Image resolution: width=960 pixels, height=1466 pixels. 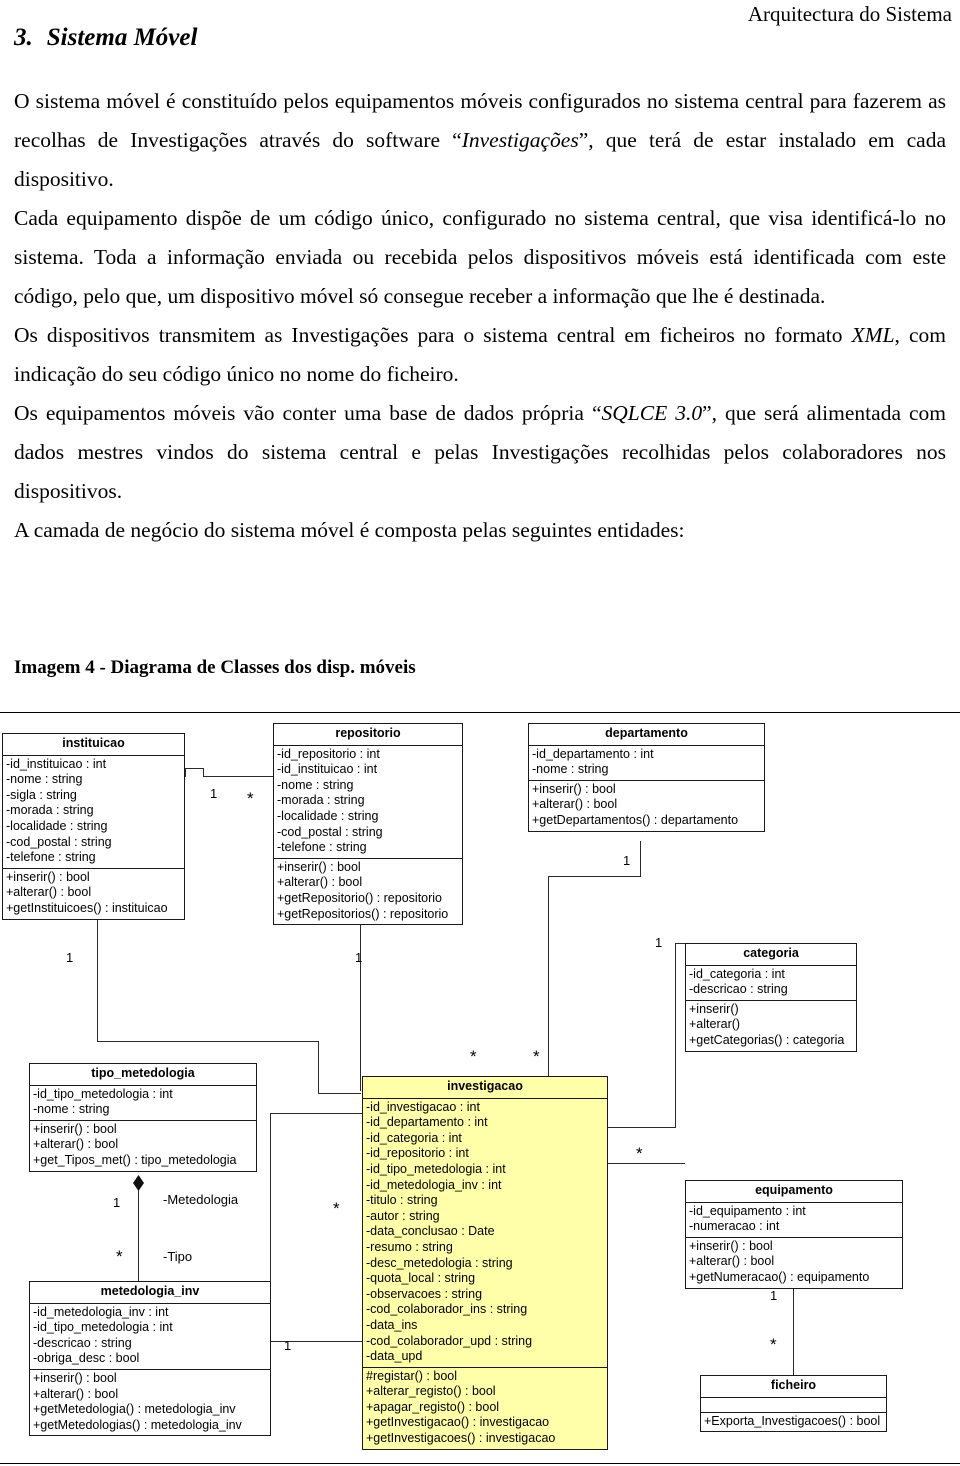 What do you see at coordinates (23, 37) in the screenshot?
I see `section-number: 3.` at bounding box center [23, 37].